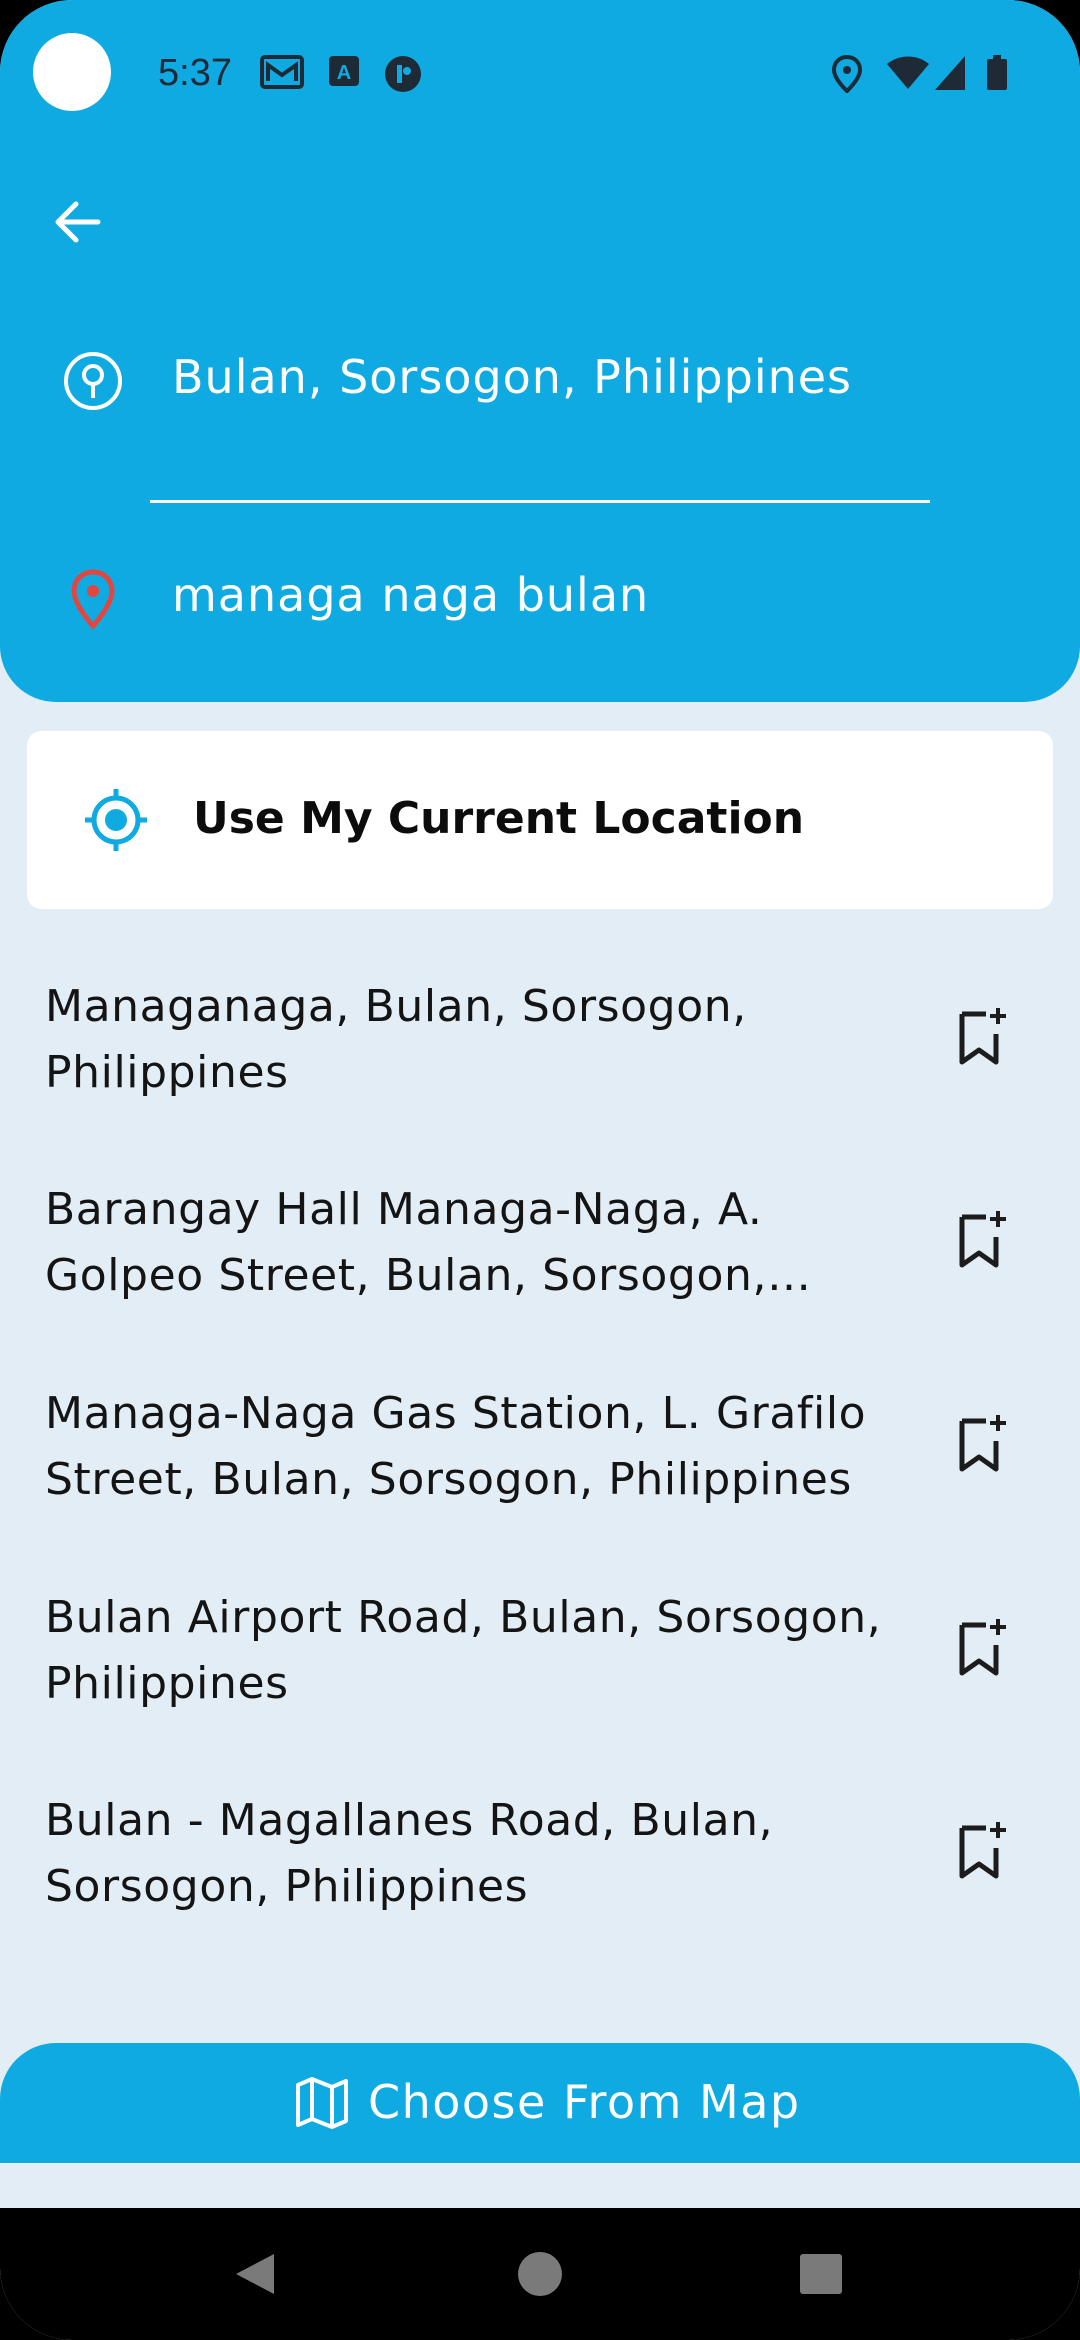  Describe the element at coordinates (116, 820) in the screenshot. I see `gps-target-icon` at that location.